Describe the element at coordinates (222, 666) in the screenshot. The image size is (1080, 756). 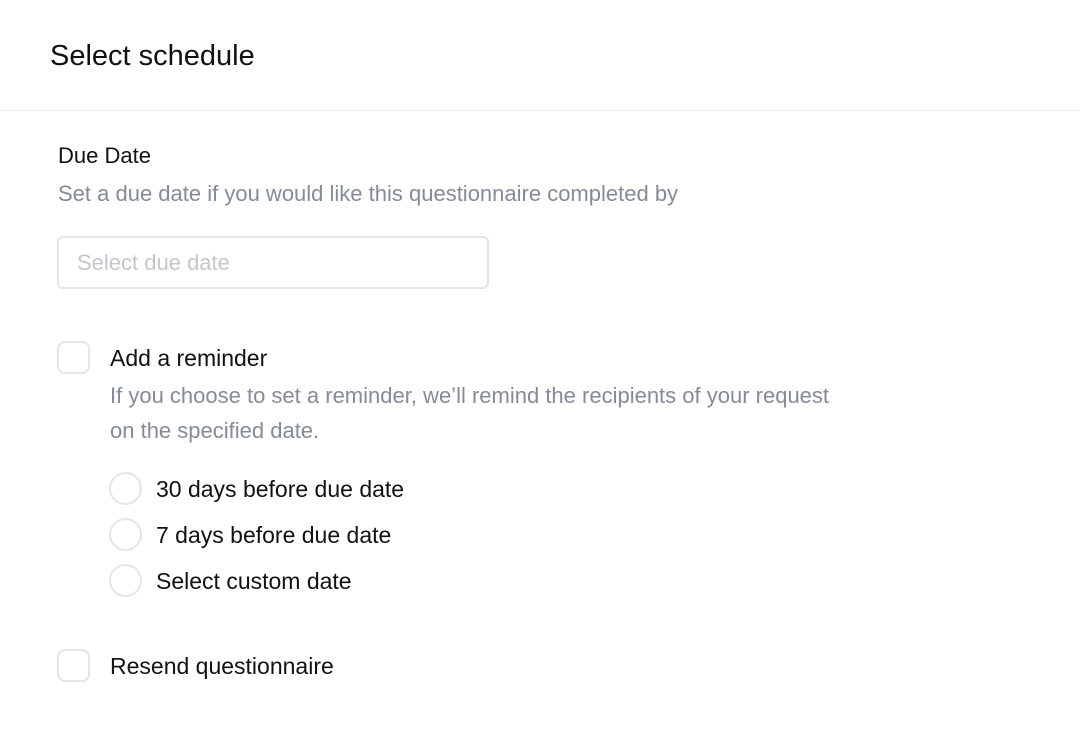
I see `resend-questionnaire-label: Resend questionnaire` at that location.